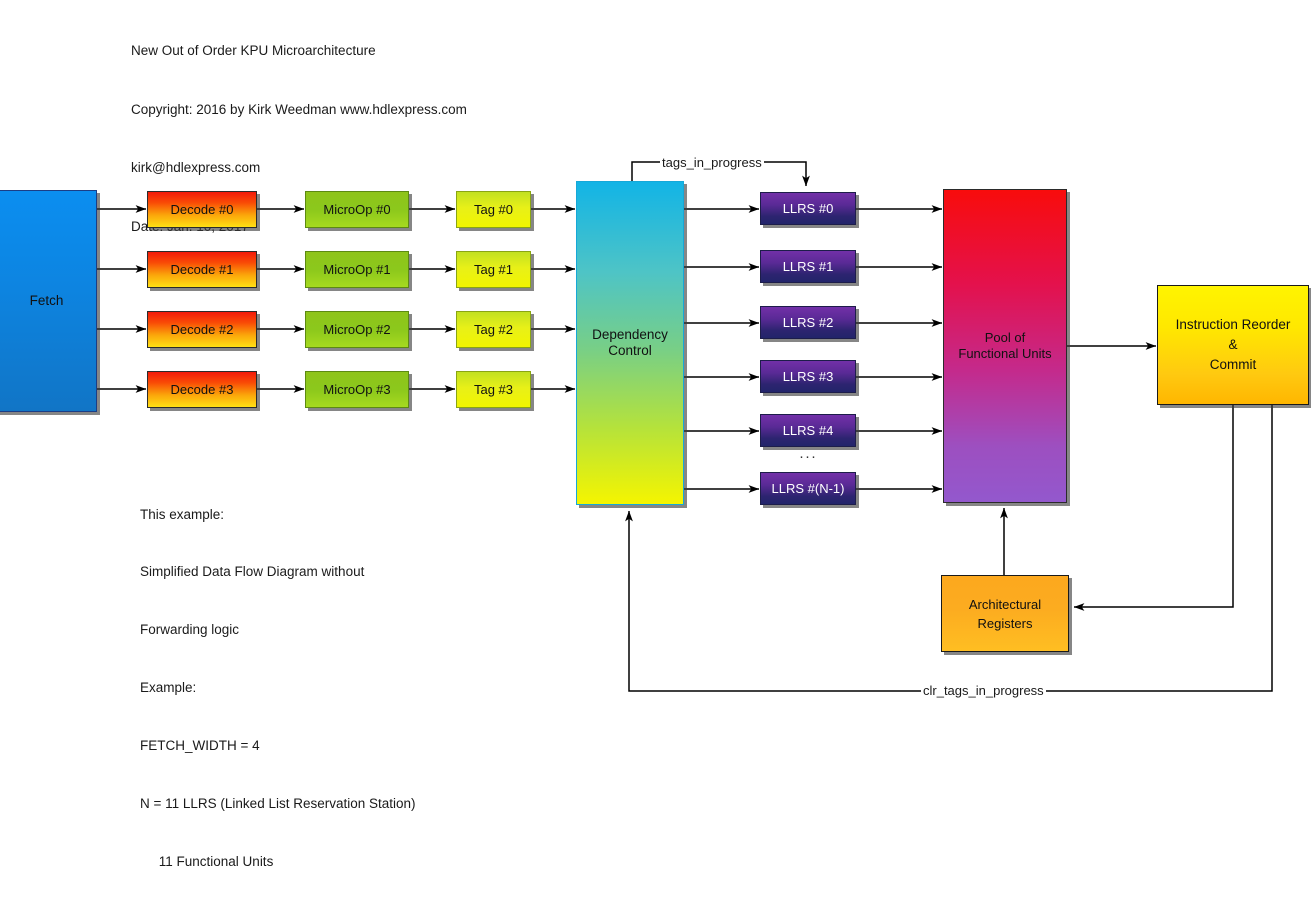 This screenshot has height=910, width=1311. I want to click on block-decode-1-label: Decode #1, so click(202, 269).